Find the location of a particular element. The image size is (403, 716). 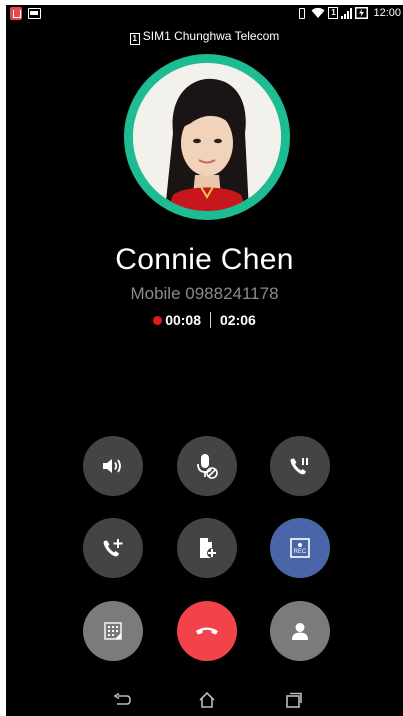

add-call-button is located at coordinates (113, 548).